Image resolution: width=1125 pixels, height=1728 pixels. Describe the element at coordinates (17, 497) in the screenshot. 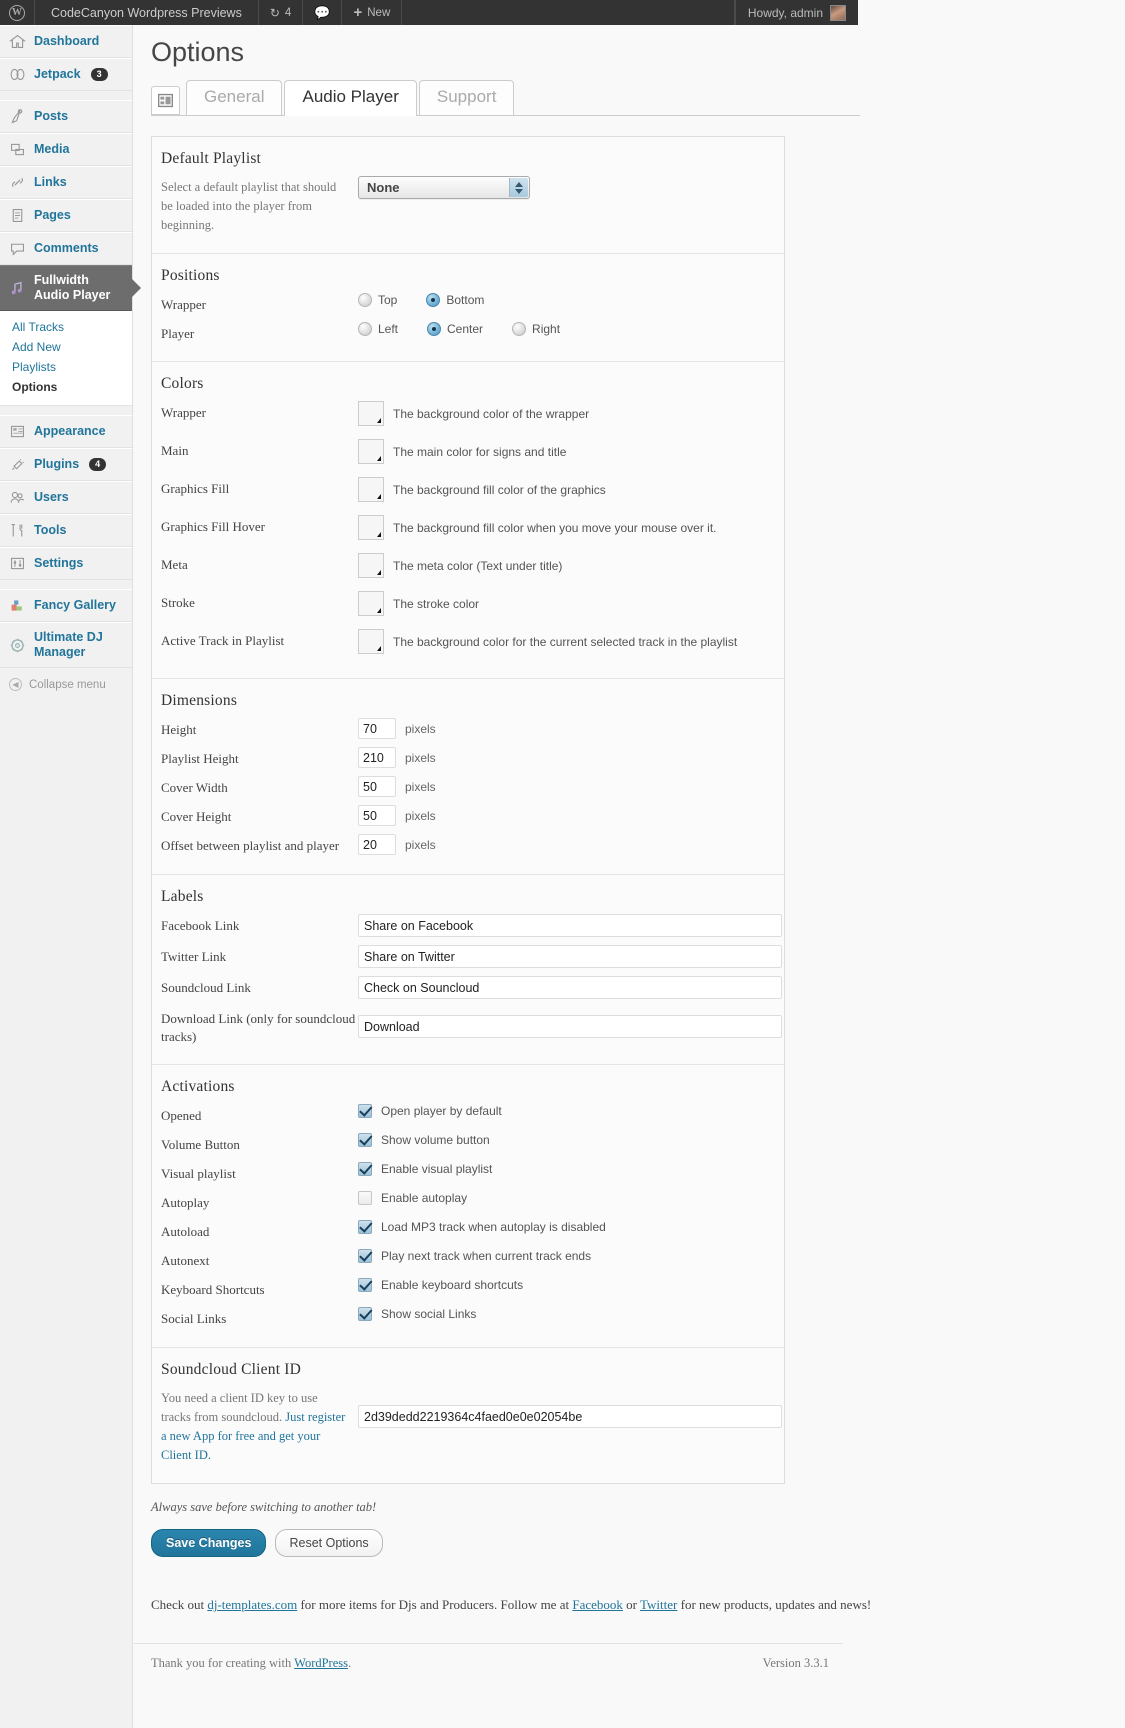

I see `users-icon` at that location.